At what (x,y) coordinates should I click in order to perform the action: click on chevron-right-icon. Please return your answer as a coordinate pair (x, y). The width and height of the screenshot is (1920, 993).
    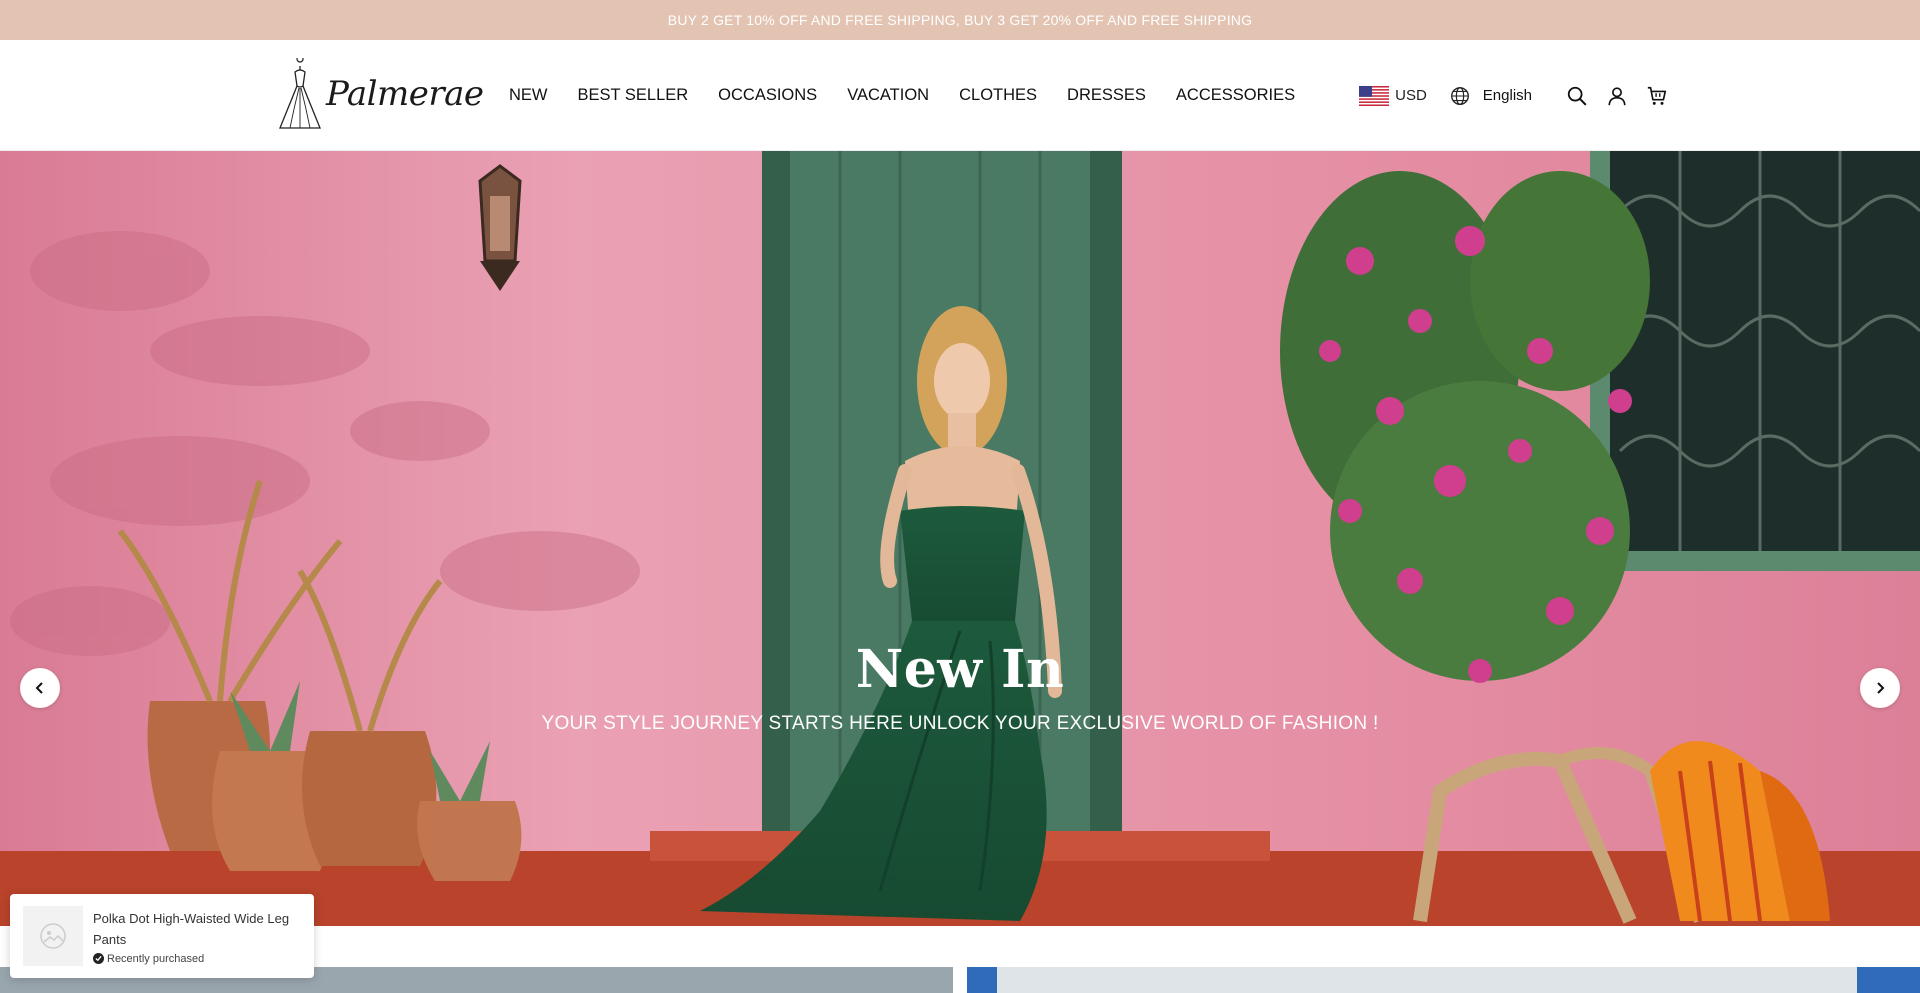
    Looking at the image, I should click on (1881, 688).